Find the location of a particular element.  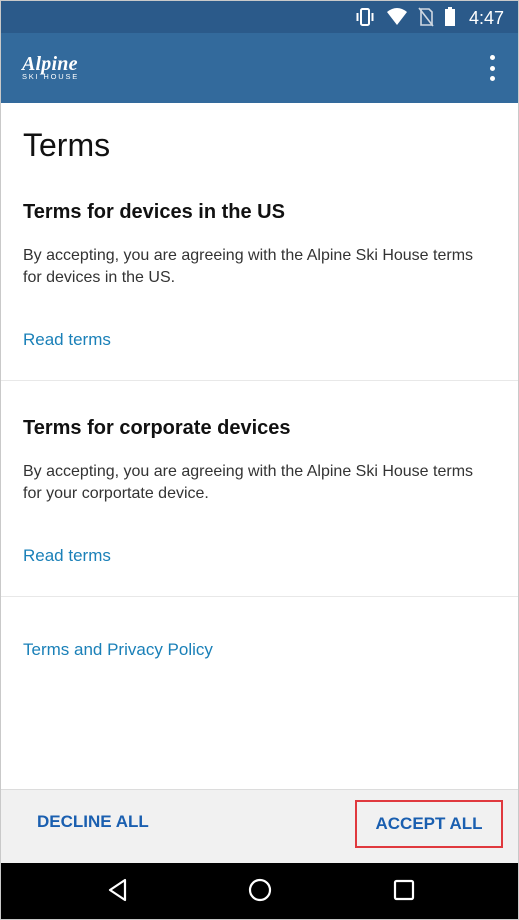

back-icon is located at coordinates (118, 890).